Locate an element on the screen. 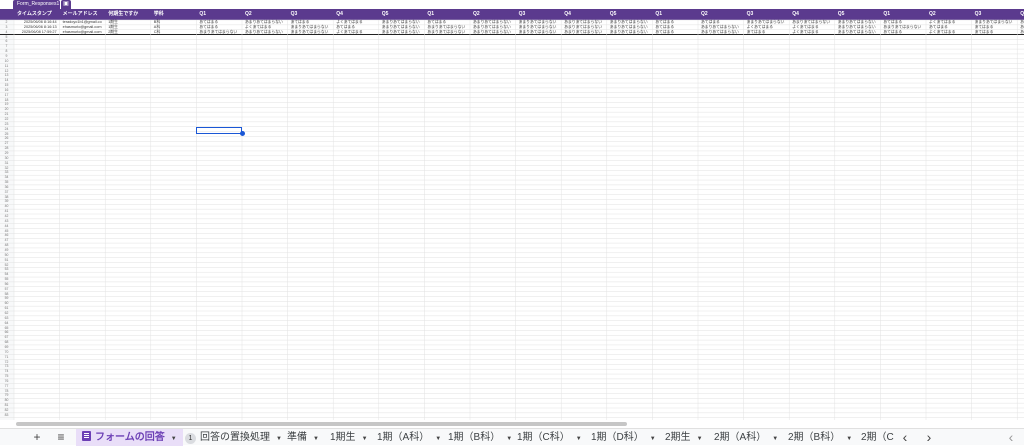 This screenshot has height=448, width=1024. horizontal-scrollbar is located at coordinates (514, 424).